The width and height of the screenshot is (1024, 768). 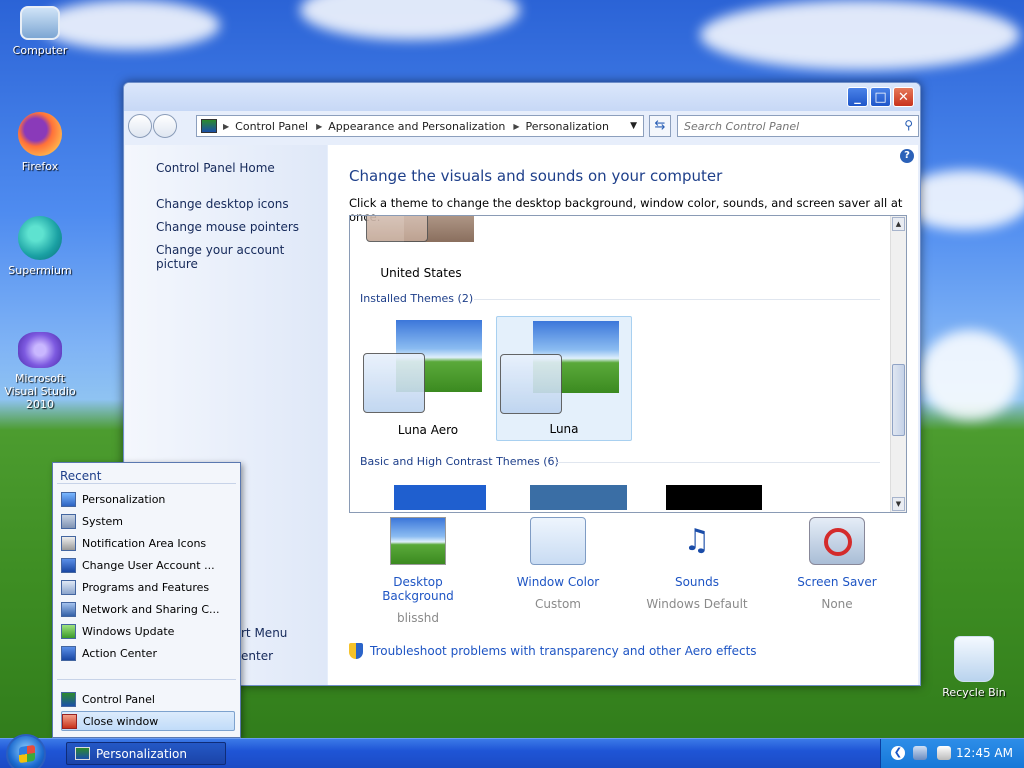 What do you see at coordinates (40, 350) in the screenshot?
I see `visual-studio-icon` at bounding box center [40, 350].